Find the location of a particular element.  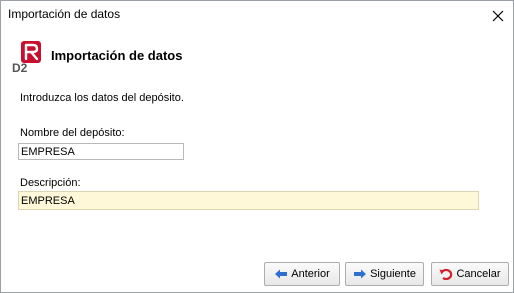

previous-button-label: Anterior is located at coordinates (310, 274).